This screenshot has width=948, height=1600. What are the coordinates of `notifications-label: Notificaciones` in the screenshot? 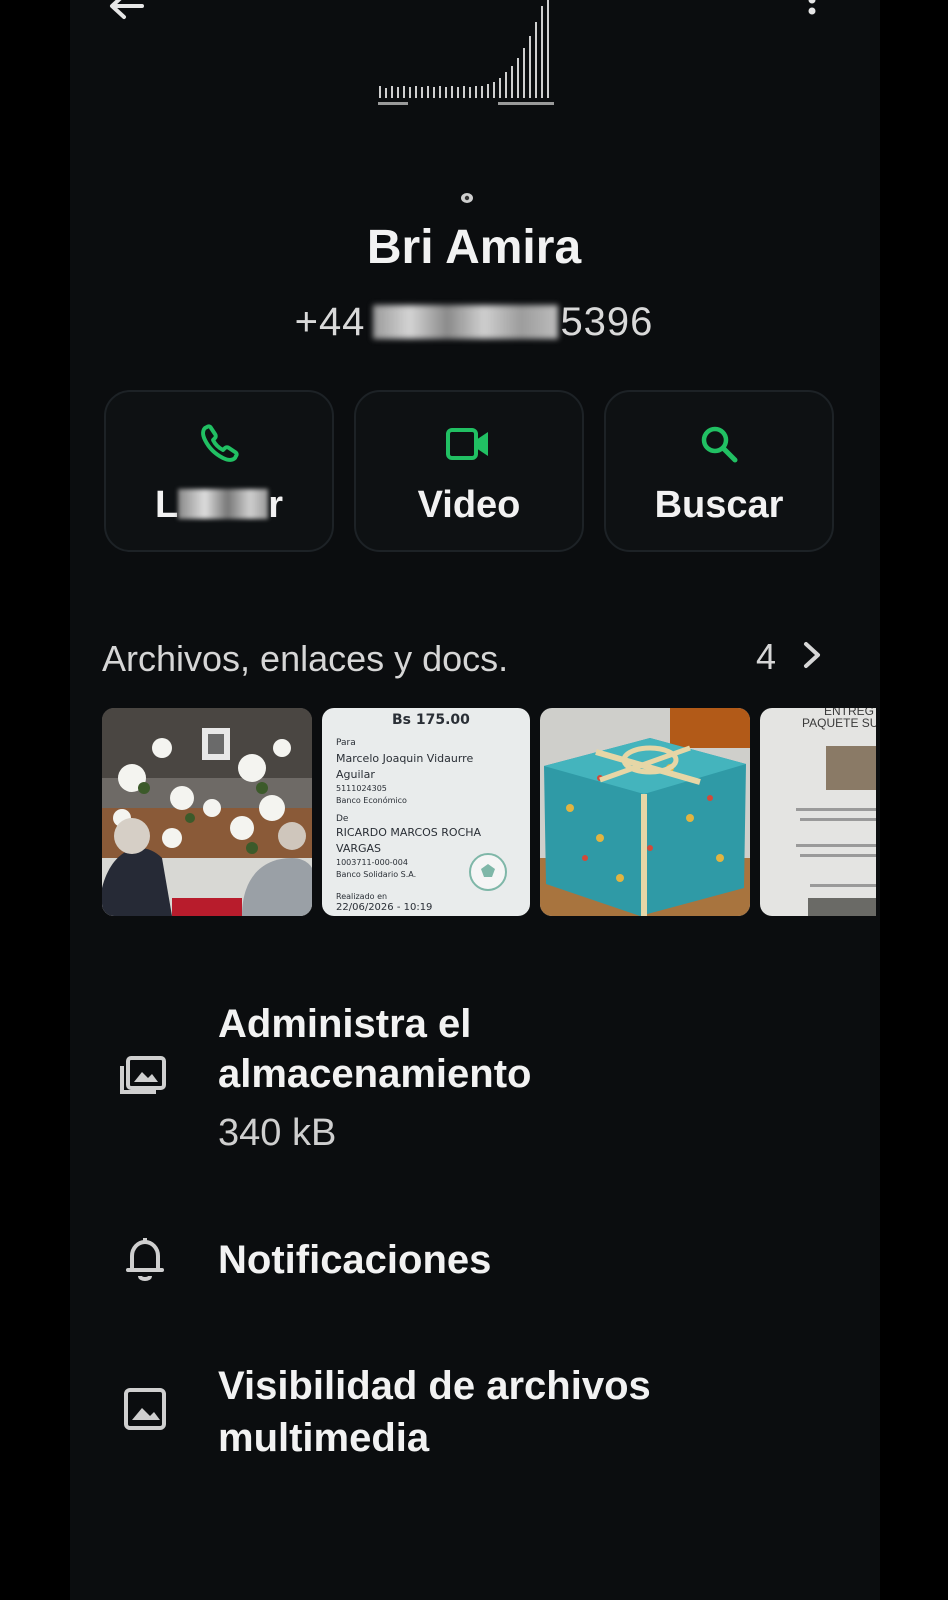 It's located at (354, 1260).